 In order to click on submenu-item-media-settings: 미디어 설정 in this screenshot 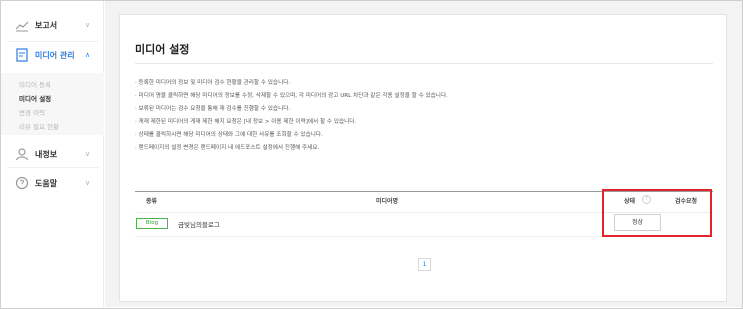, I will do `click(35, 98)`.